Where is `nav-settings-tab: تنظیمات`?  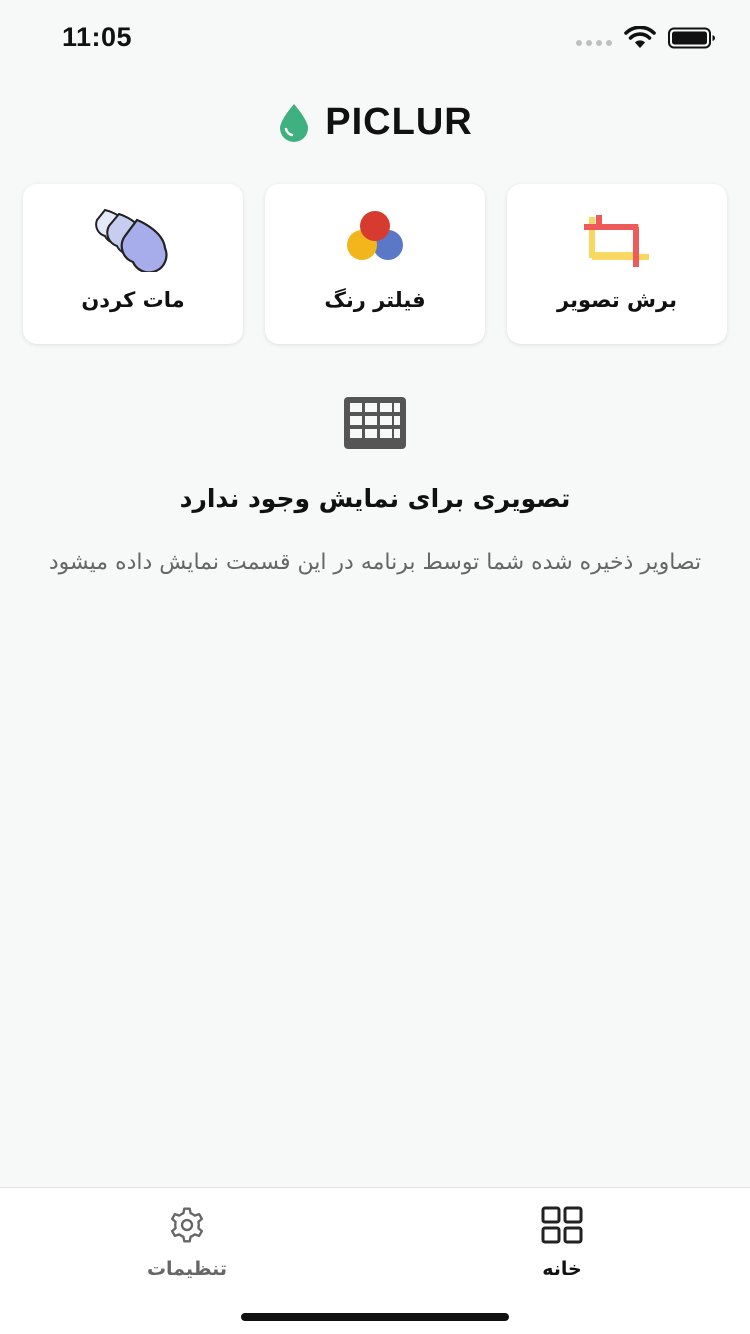 nav-settings-tab: تنظیمات is located at coordinates (187, 1251).